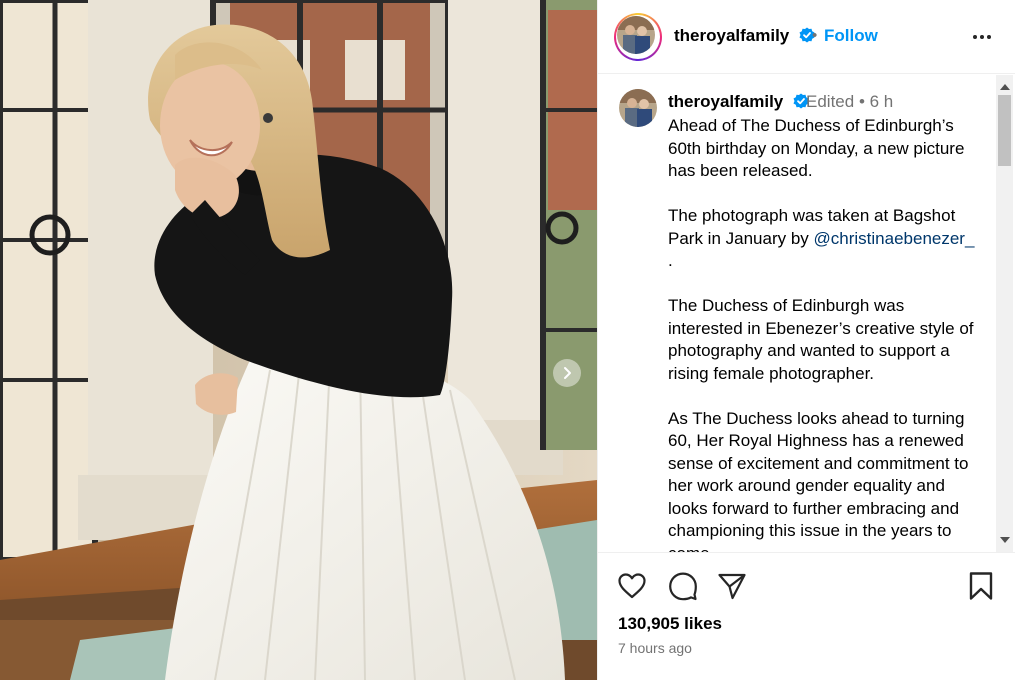 Image resolution: width=1015 pixels, height=680 pixels. I want to click on caption-text-span: ., so click(670, 260).